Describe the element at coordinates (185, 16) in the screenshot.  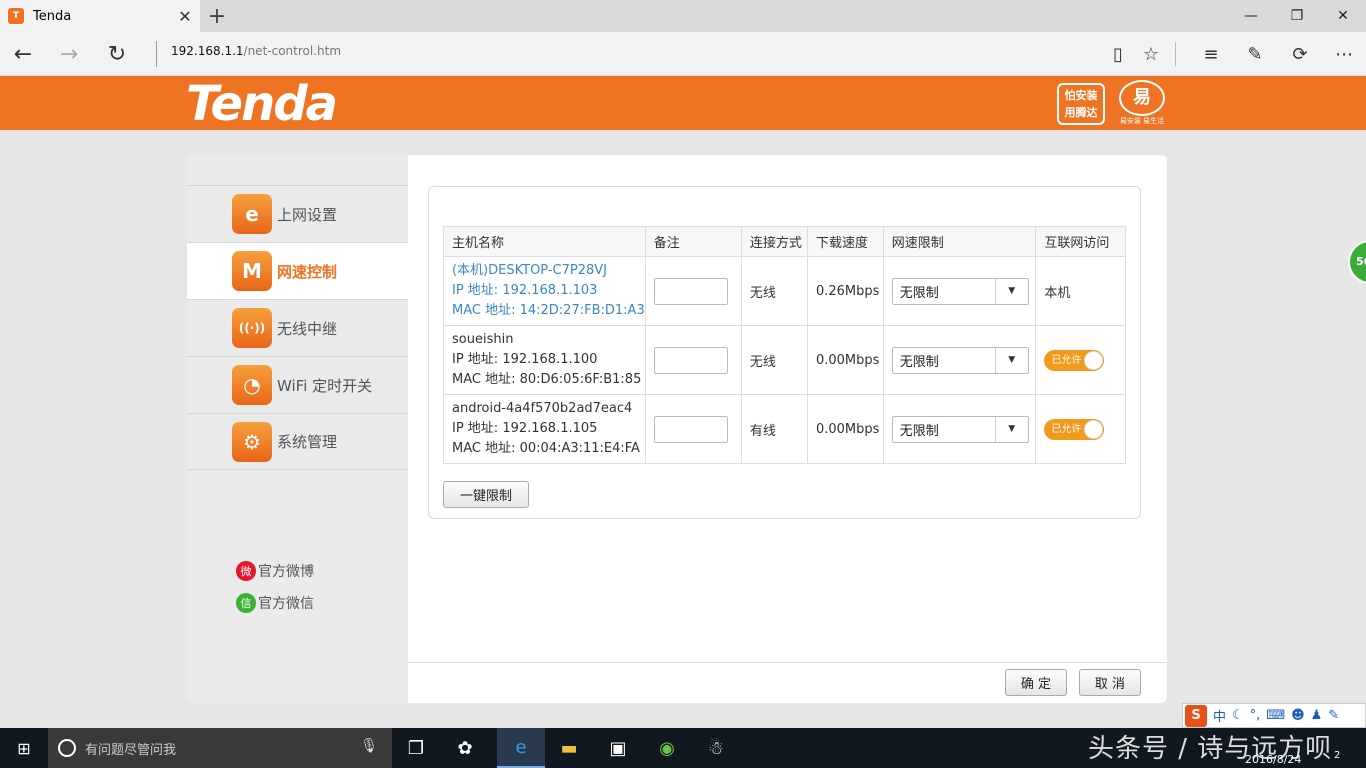
I see `tab-close-icon: ✕` at that location.